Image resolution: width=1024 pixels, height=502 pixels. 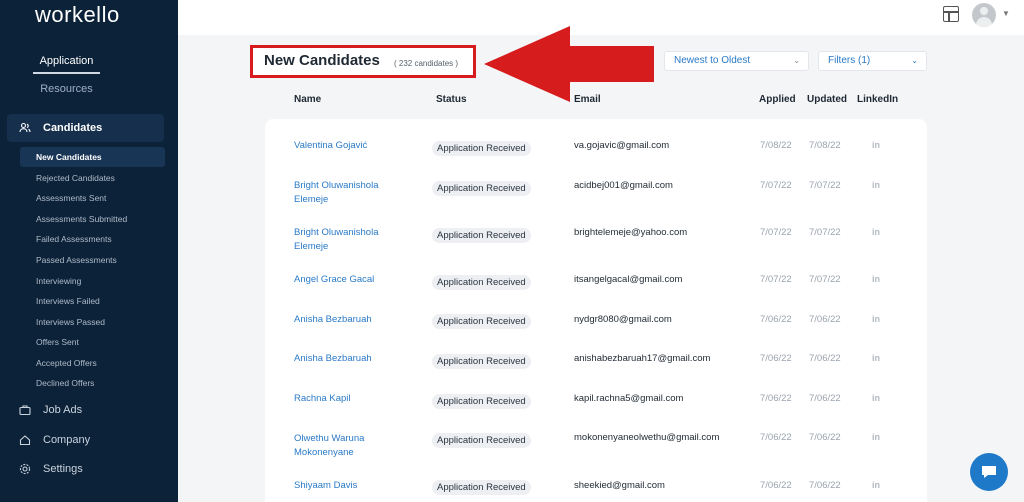 I want to click on layout-icon, so click(x=951, y=14).